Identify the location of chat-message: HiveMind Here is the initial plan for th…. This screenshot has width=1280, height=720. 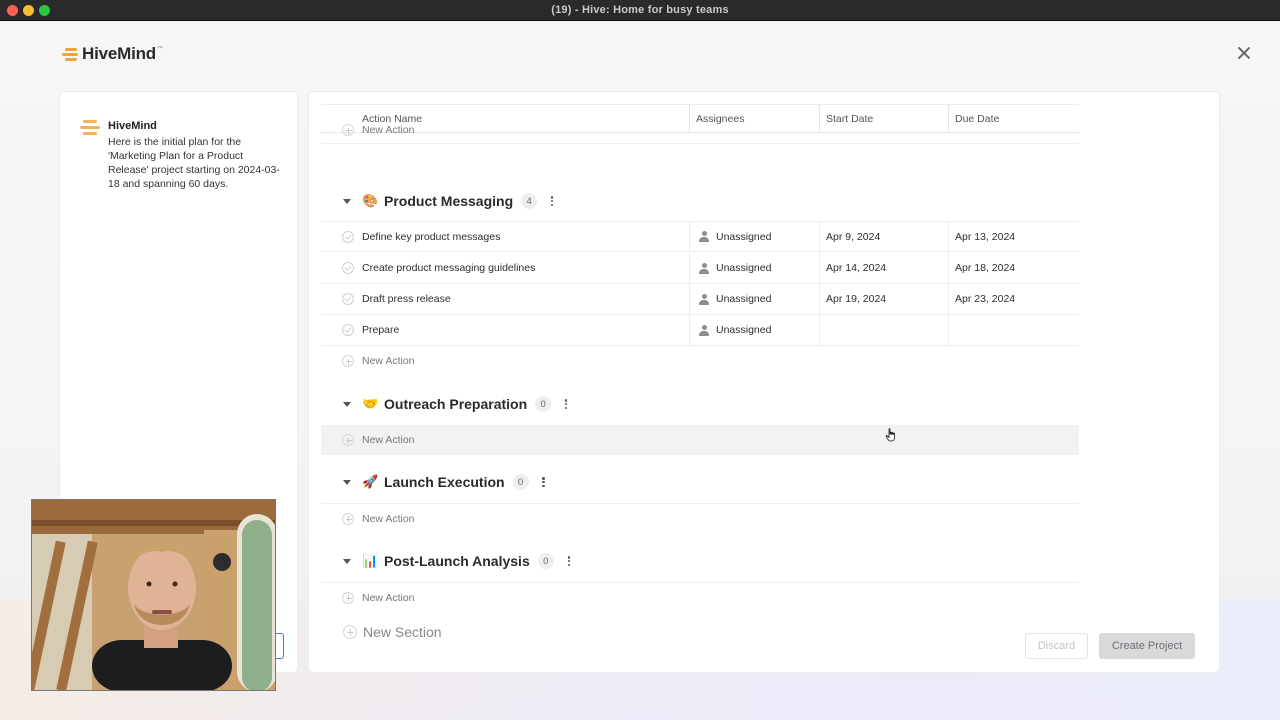
(180, 155).